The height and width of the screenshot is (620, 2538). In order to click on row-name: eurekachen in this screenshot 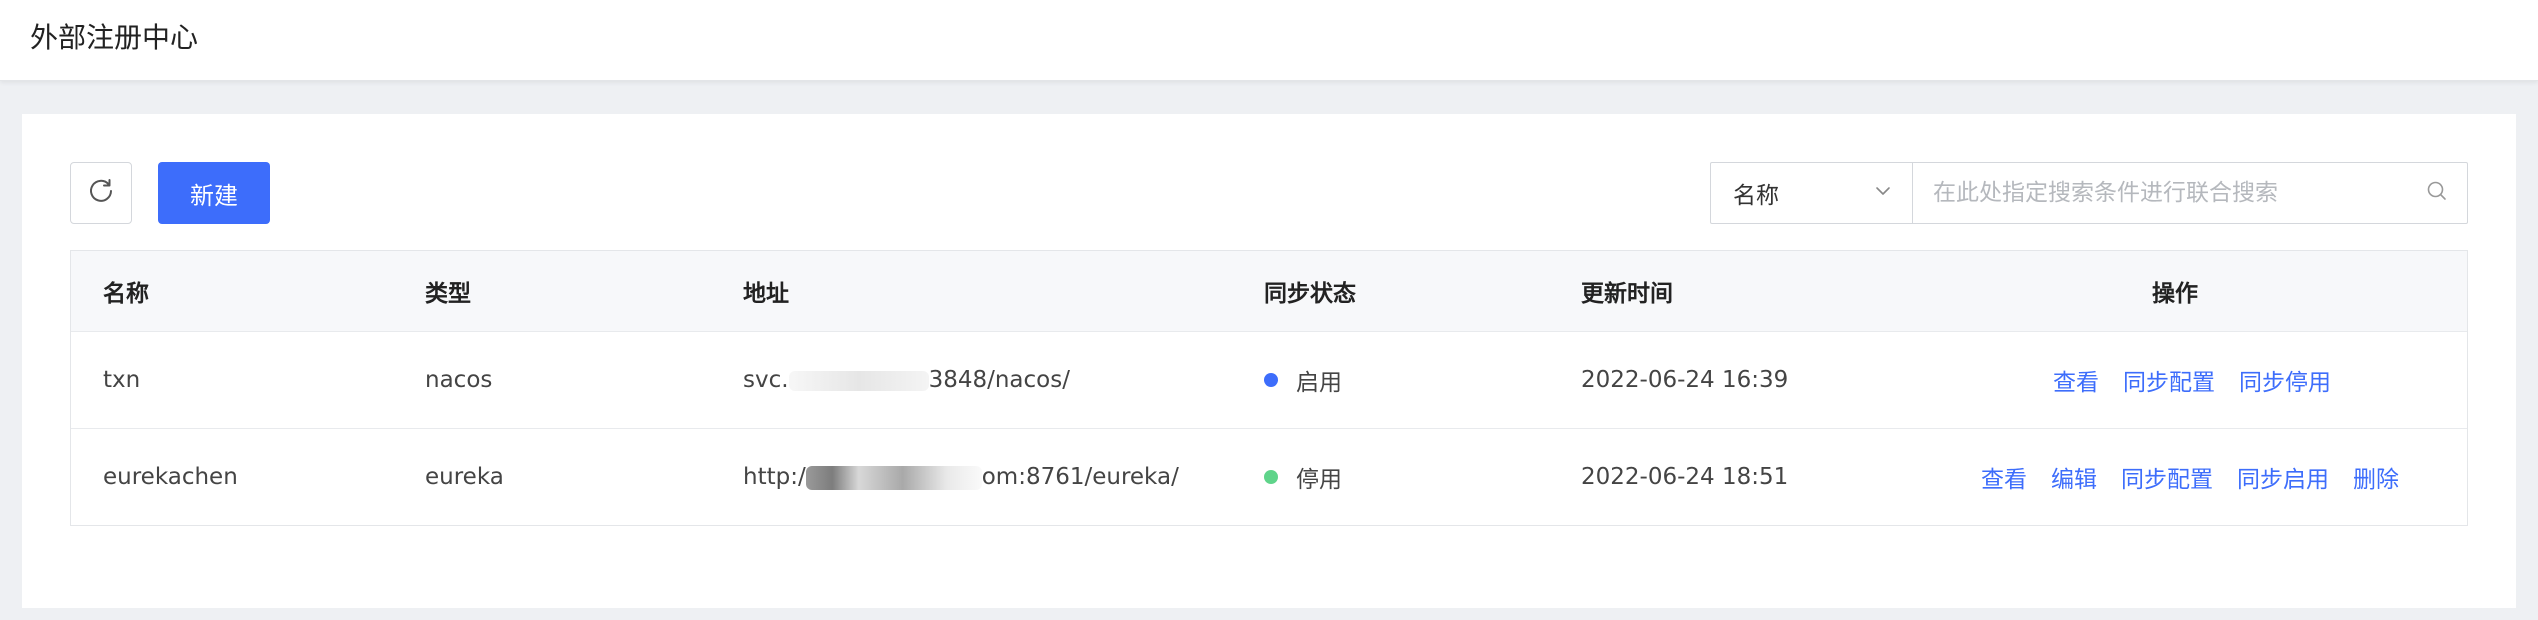, I will do `click(170, 477)`.